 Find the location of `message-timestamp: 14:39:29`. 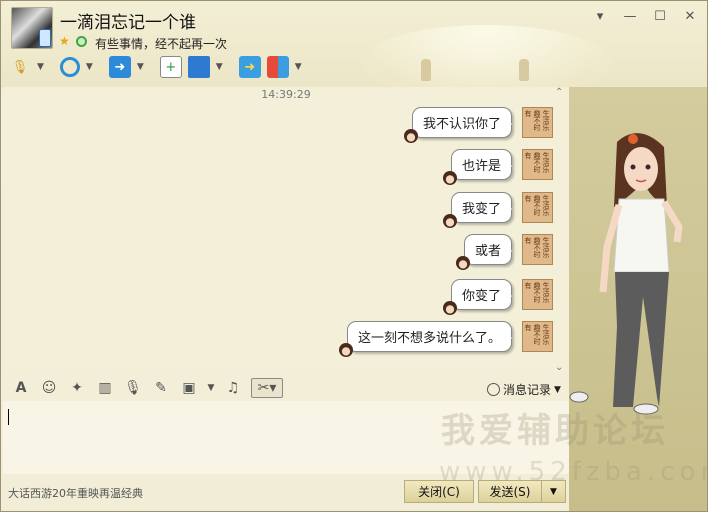

message-timestamp: 14:39:29 is located at coordinates (286, 94).